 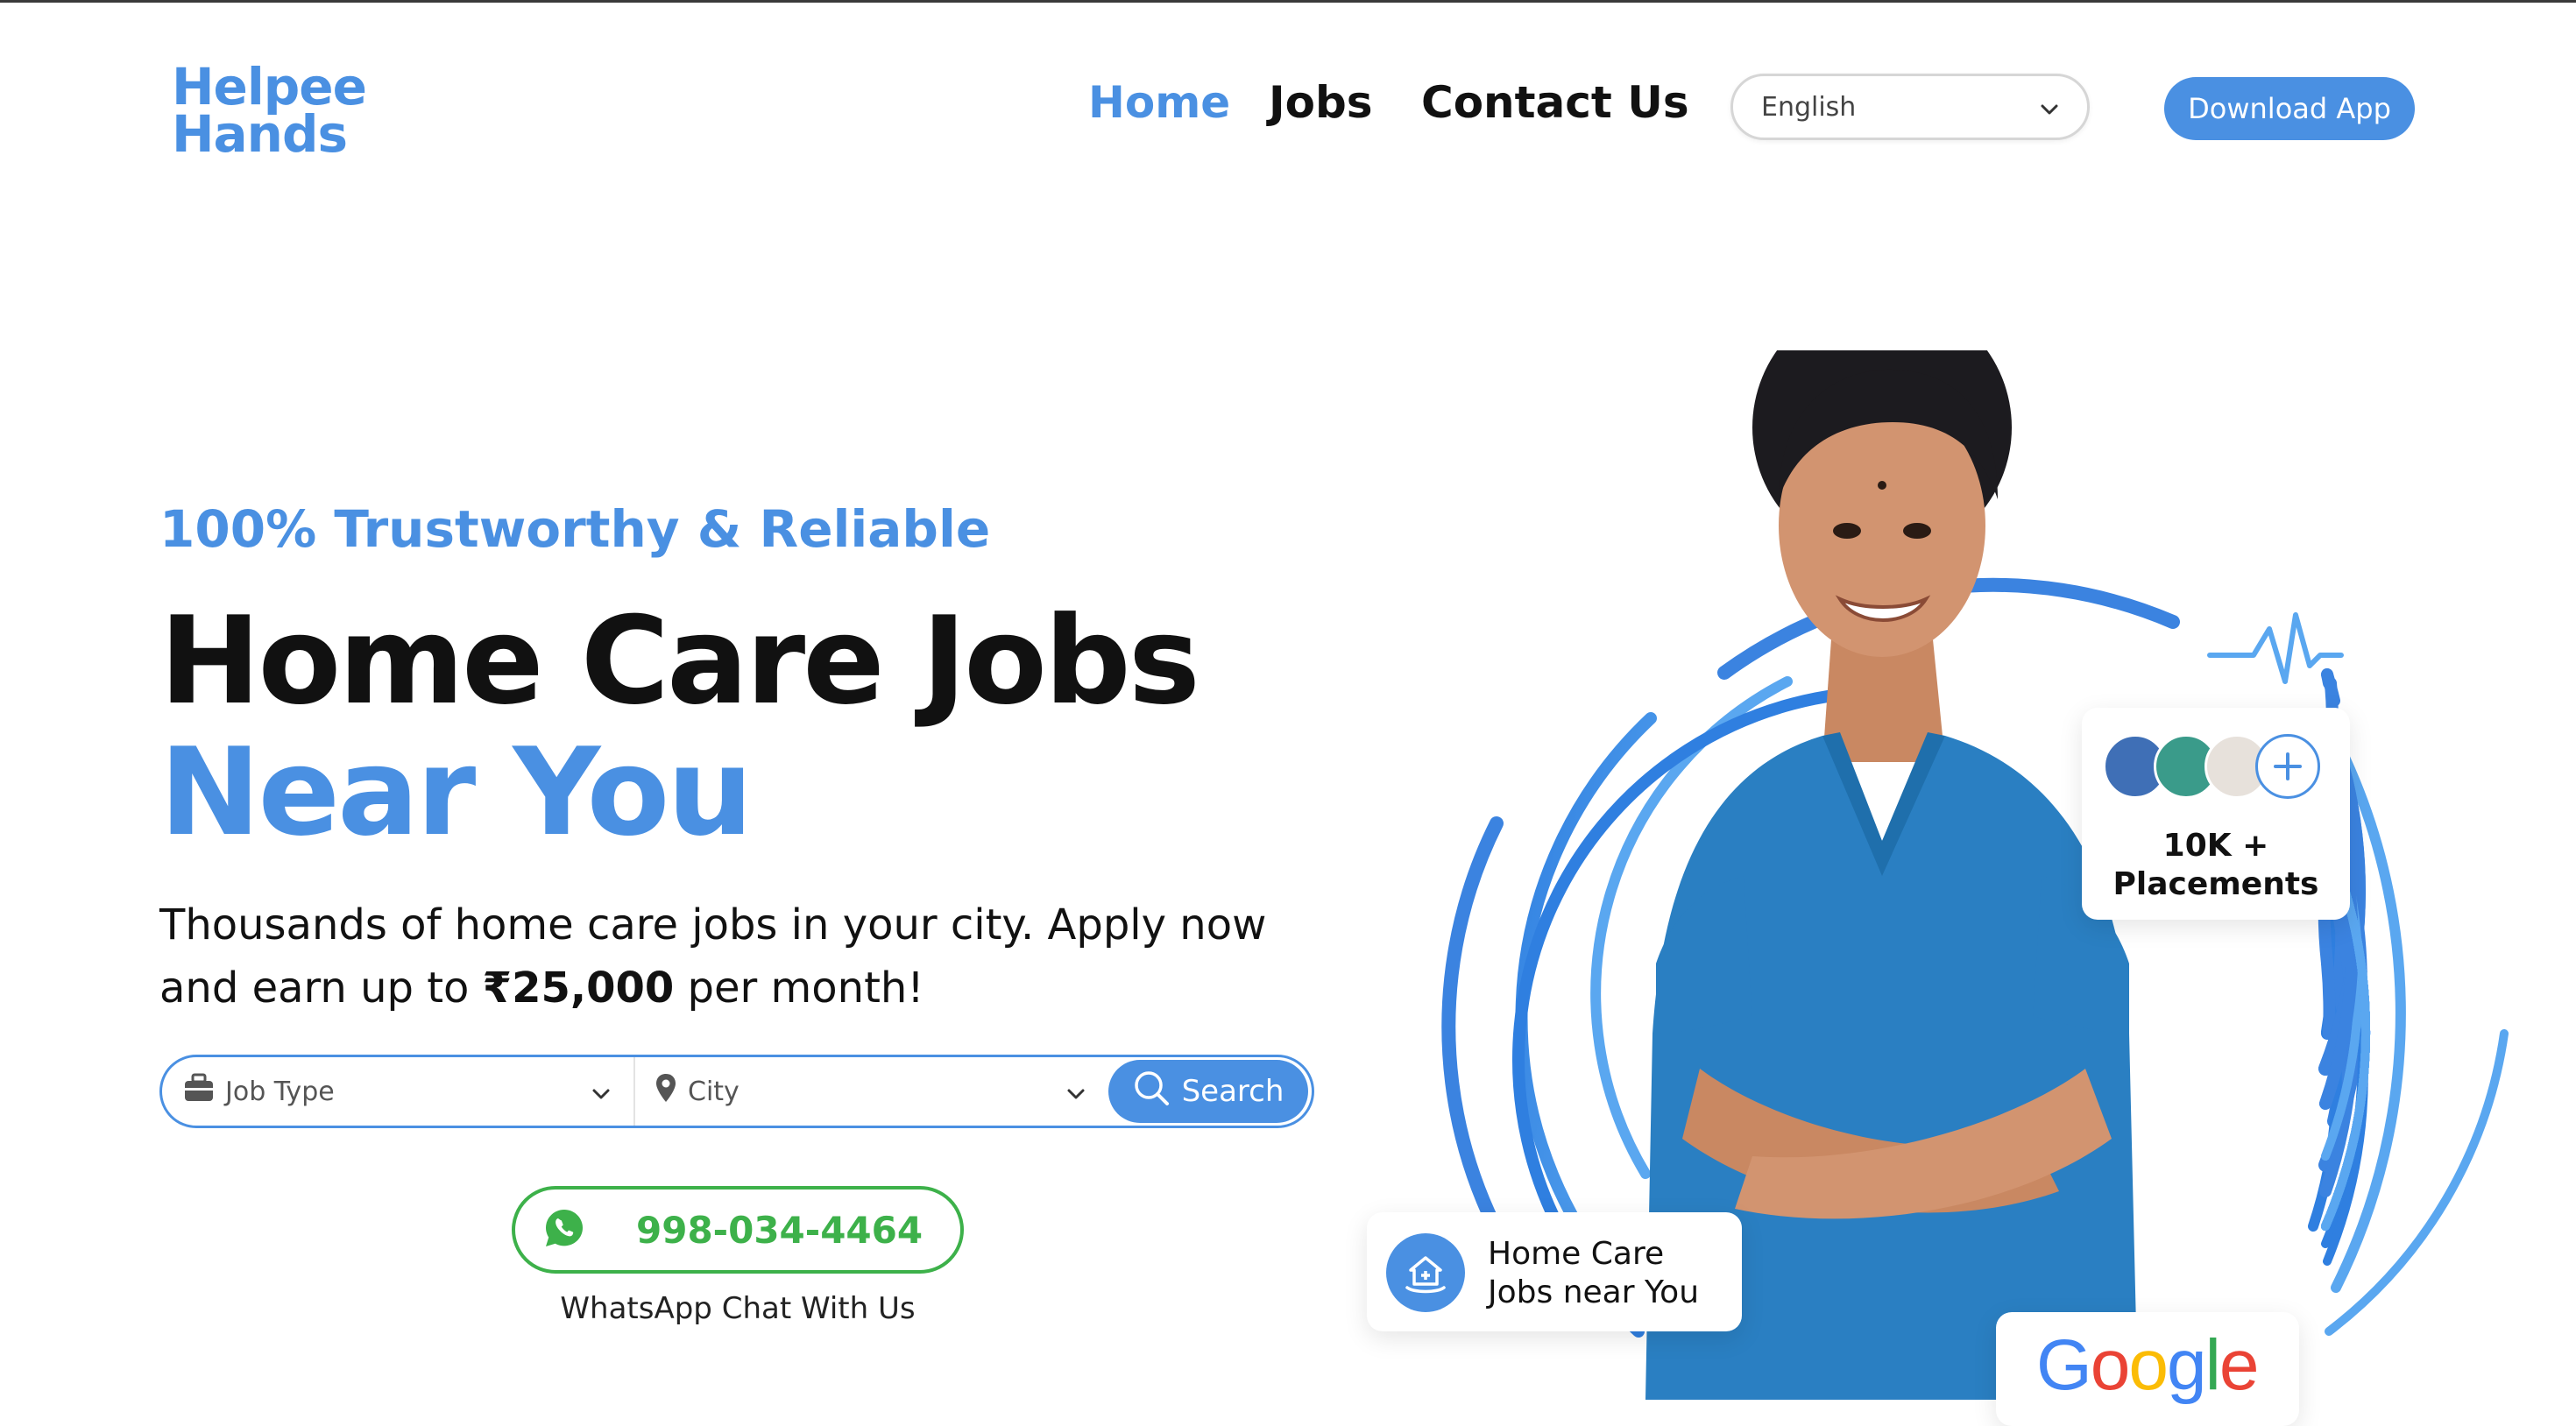 What do you see at coordinates (2287, 766) in the screenshot?
I see `plus-icon` at bounding box center [2287, 766].